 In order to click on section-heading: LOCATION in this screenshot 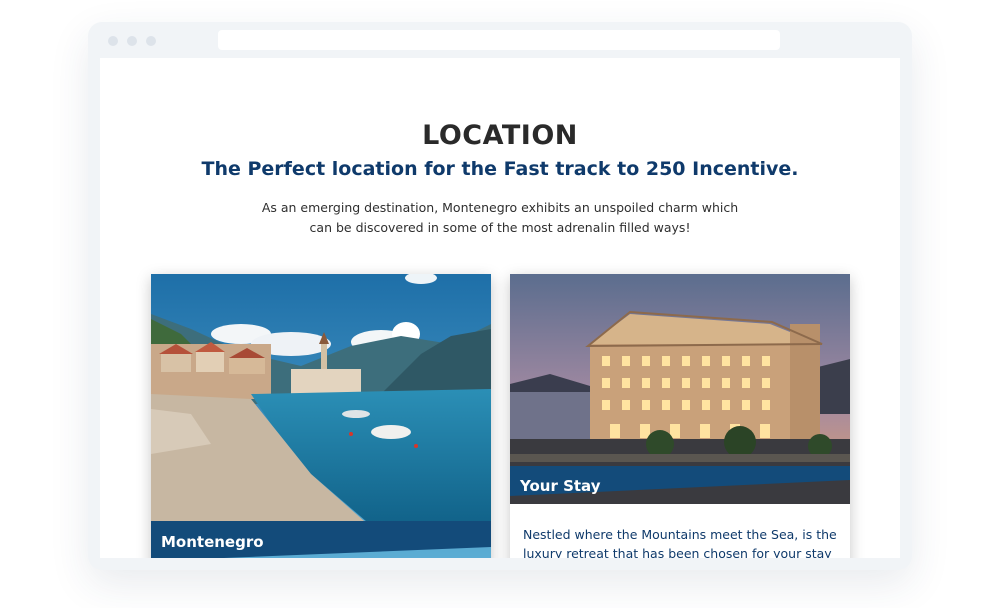, I will do `click(500, 135)`.